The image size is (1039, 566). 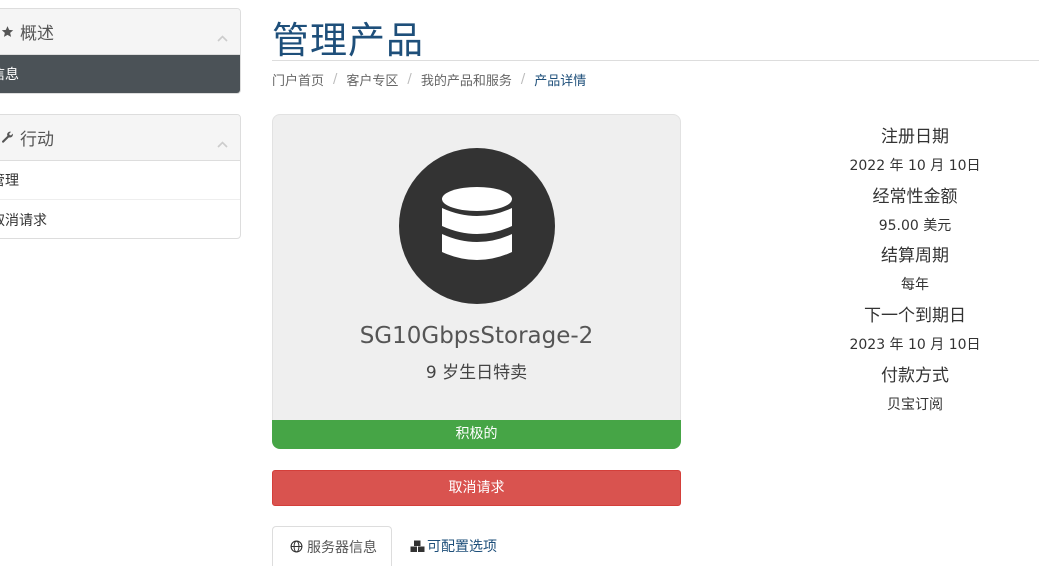 What do you see at coordinates (37, 34) in the screenshot?
I see `panel-title: 概述` at bounding box center [37, 34].